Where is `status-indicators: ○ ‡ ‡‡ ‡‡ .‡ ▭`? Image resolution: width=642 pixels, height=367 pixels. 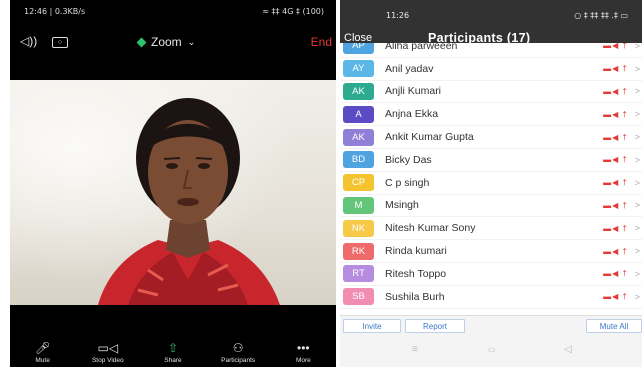
status-indicators: ○ ‡ ‡‡ ‡‡ .‡ ▭ is located at coordinates (601, 15).